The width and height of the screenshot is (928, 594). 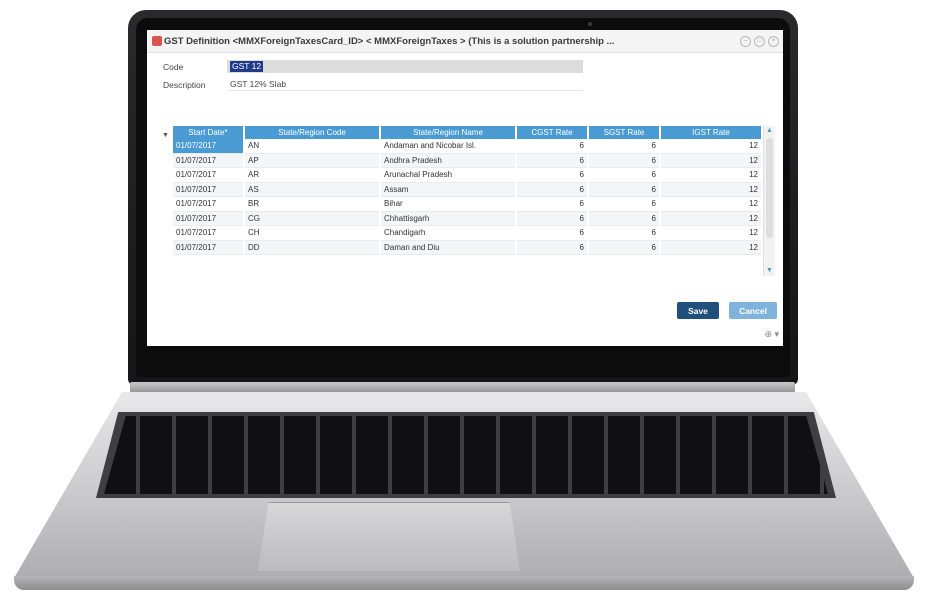 I want to click on table-row: 01/07/2017 AP Andhra Pradesh 6 6 12, so click(x=467, y=160).